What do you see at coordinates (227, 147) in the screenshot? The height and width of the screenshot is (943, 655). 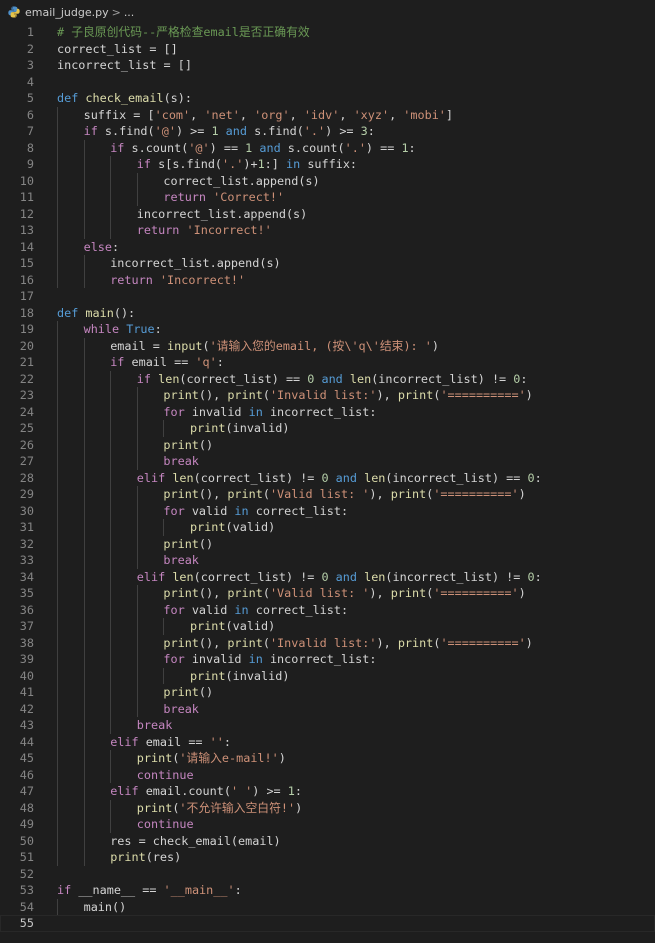 I see `code-token: ) ==` at bounding box center [227, 147].